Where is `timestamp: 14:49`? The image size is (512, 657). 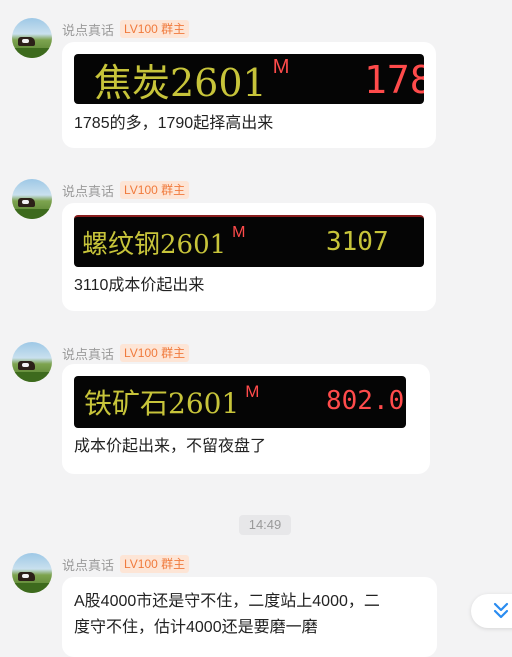
timestamp: 14:49 is located at coordinates (265, 525).